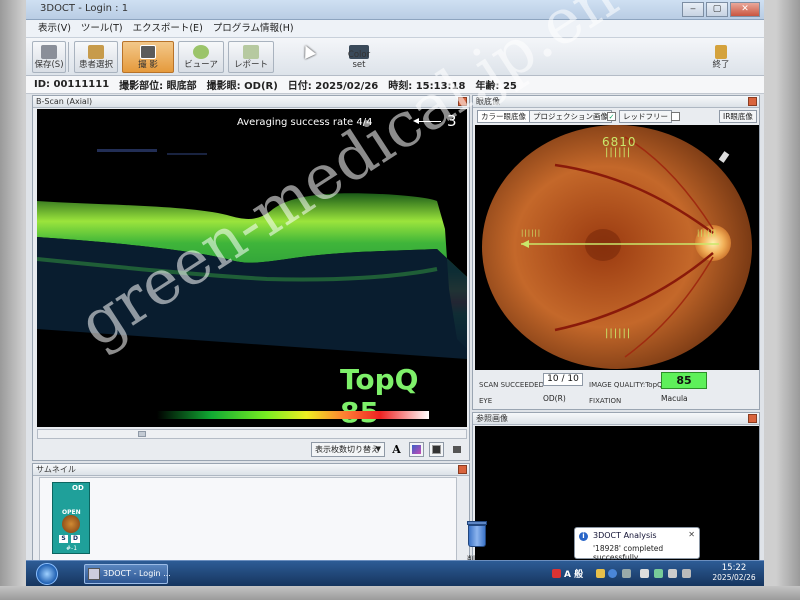 Image resolution: width=800 pixels, height=600 pixels. I want to click on capture-eye: 撮影眼: OD(R), so click(242, 86).